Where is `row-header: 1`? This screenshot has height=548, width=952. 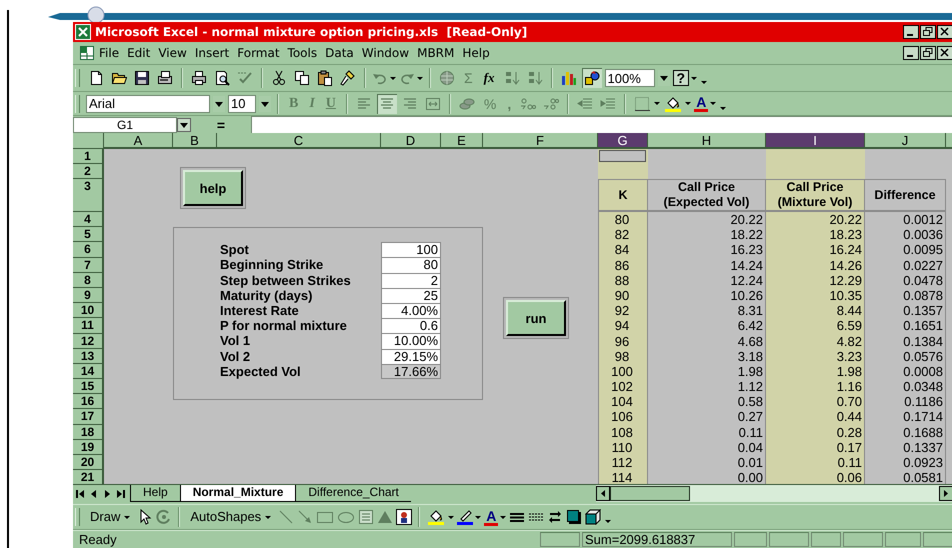
row-header: 1 is located at coordinates (88, 156).